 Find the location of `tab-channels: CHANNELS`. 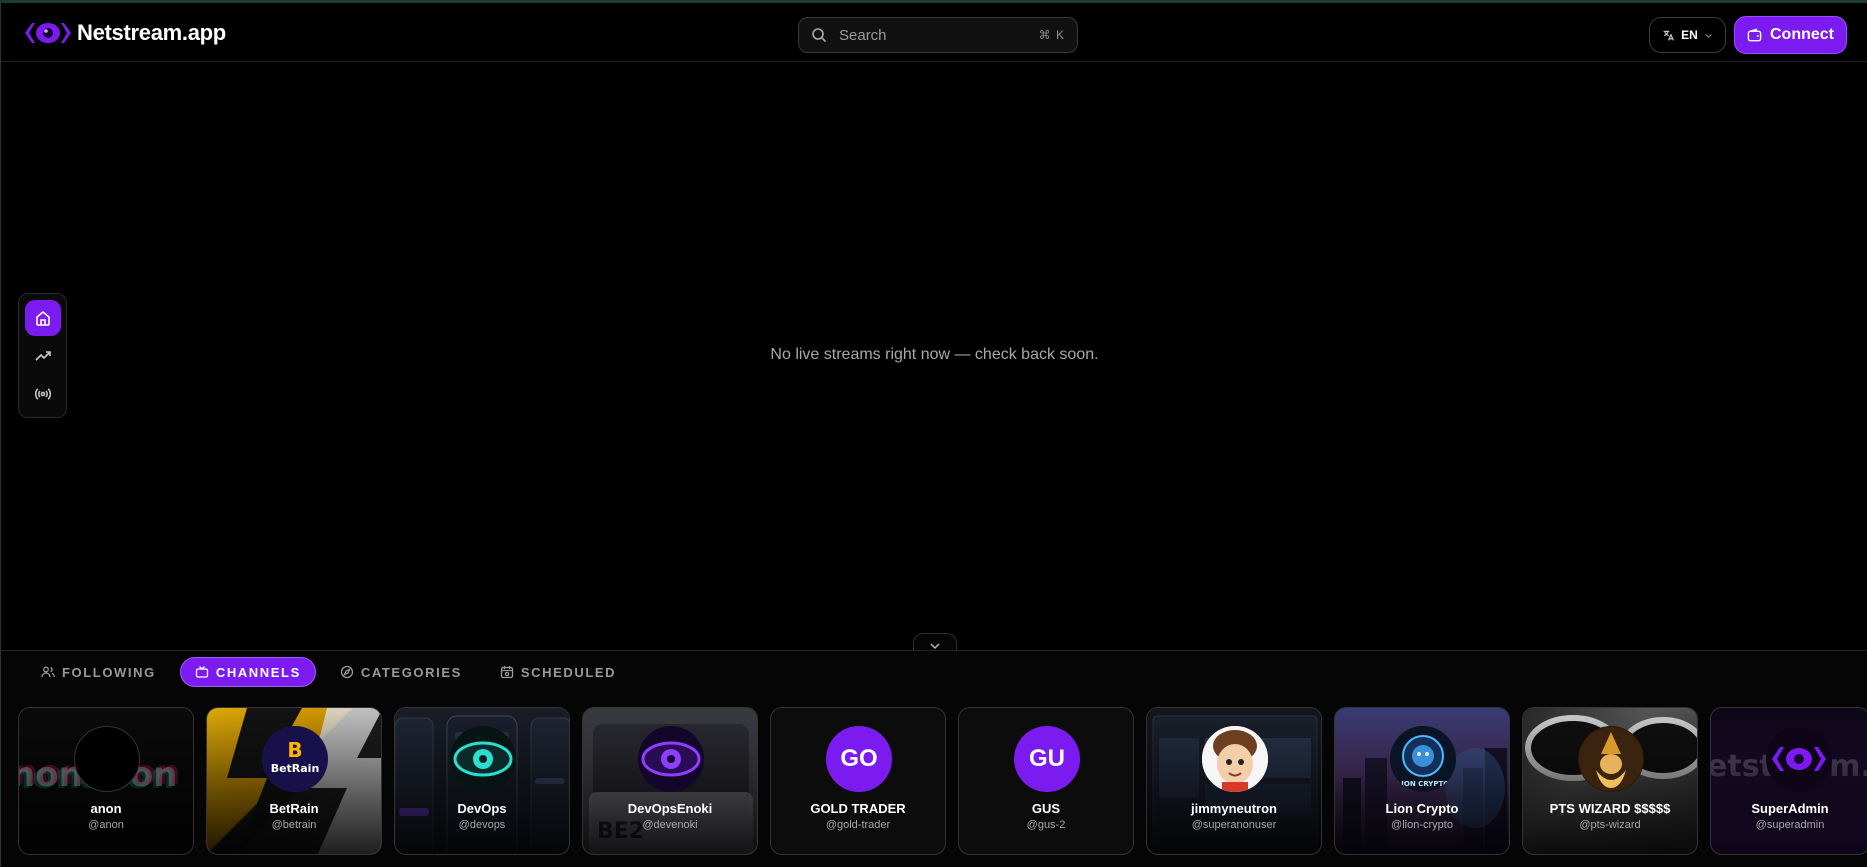

tab-channels: CHANNELS is located at coordinates (247, 672).